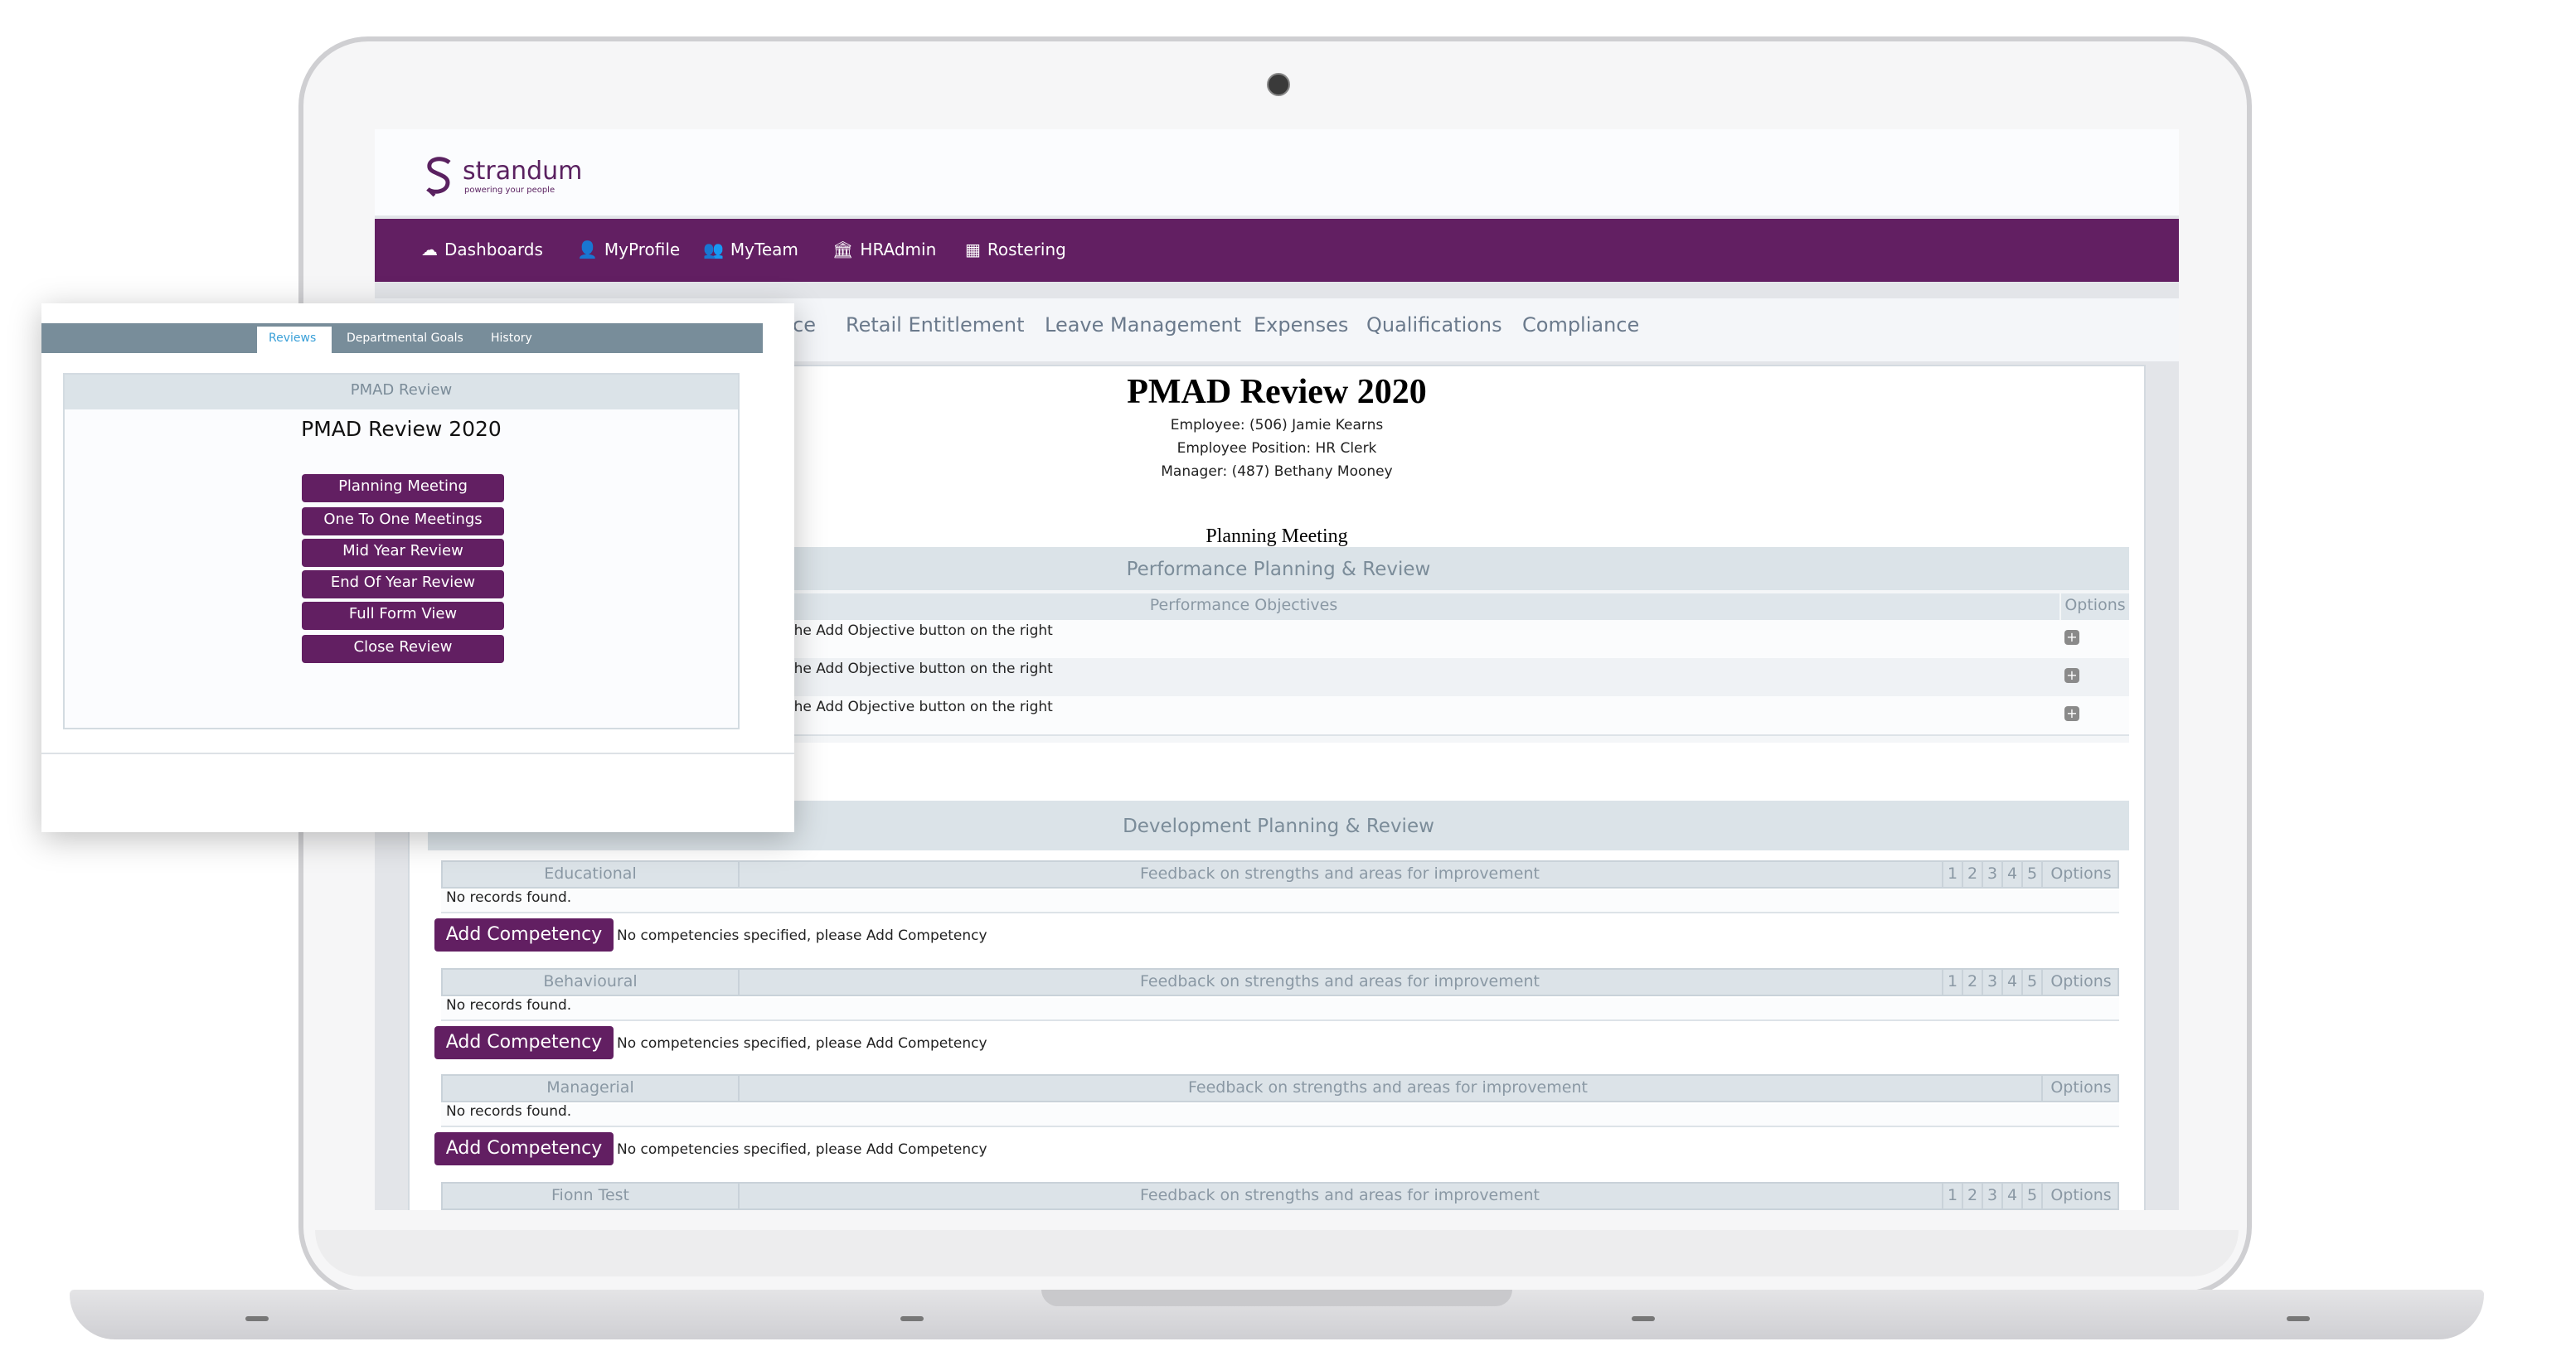 Image resolution: width=2576 pixels, height=1356 pixels. I want to click on app-header: strandum powering your people, so click(1277, 172).